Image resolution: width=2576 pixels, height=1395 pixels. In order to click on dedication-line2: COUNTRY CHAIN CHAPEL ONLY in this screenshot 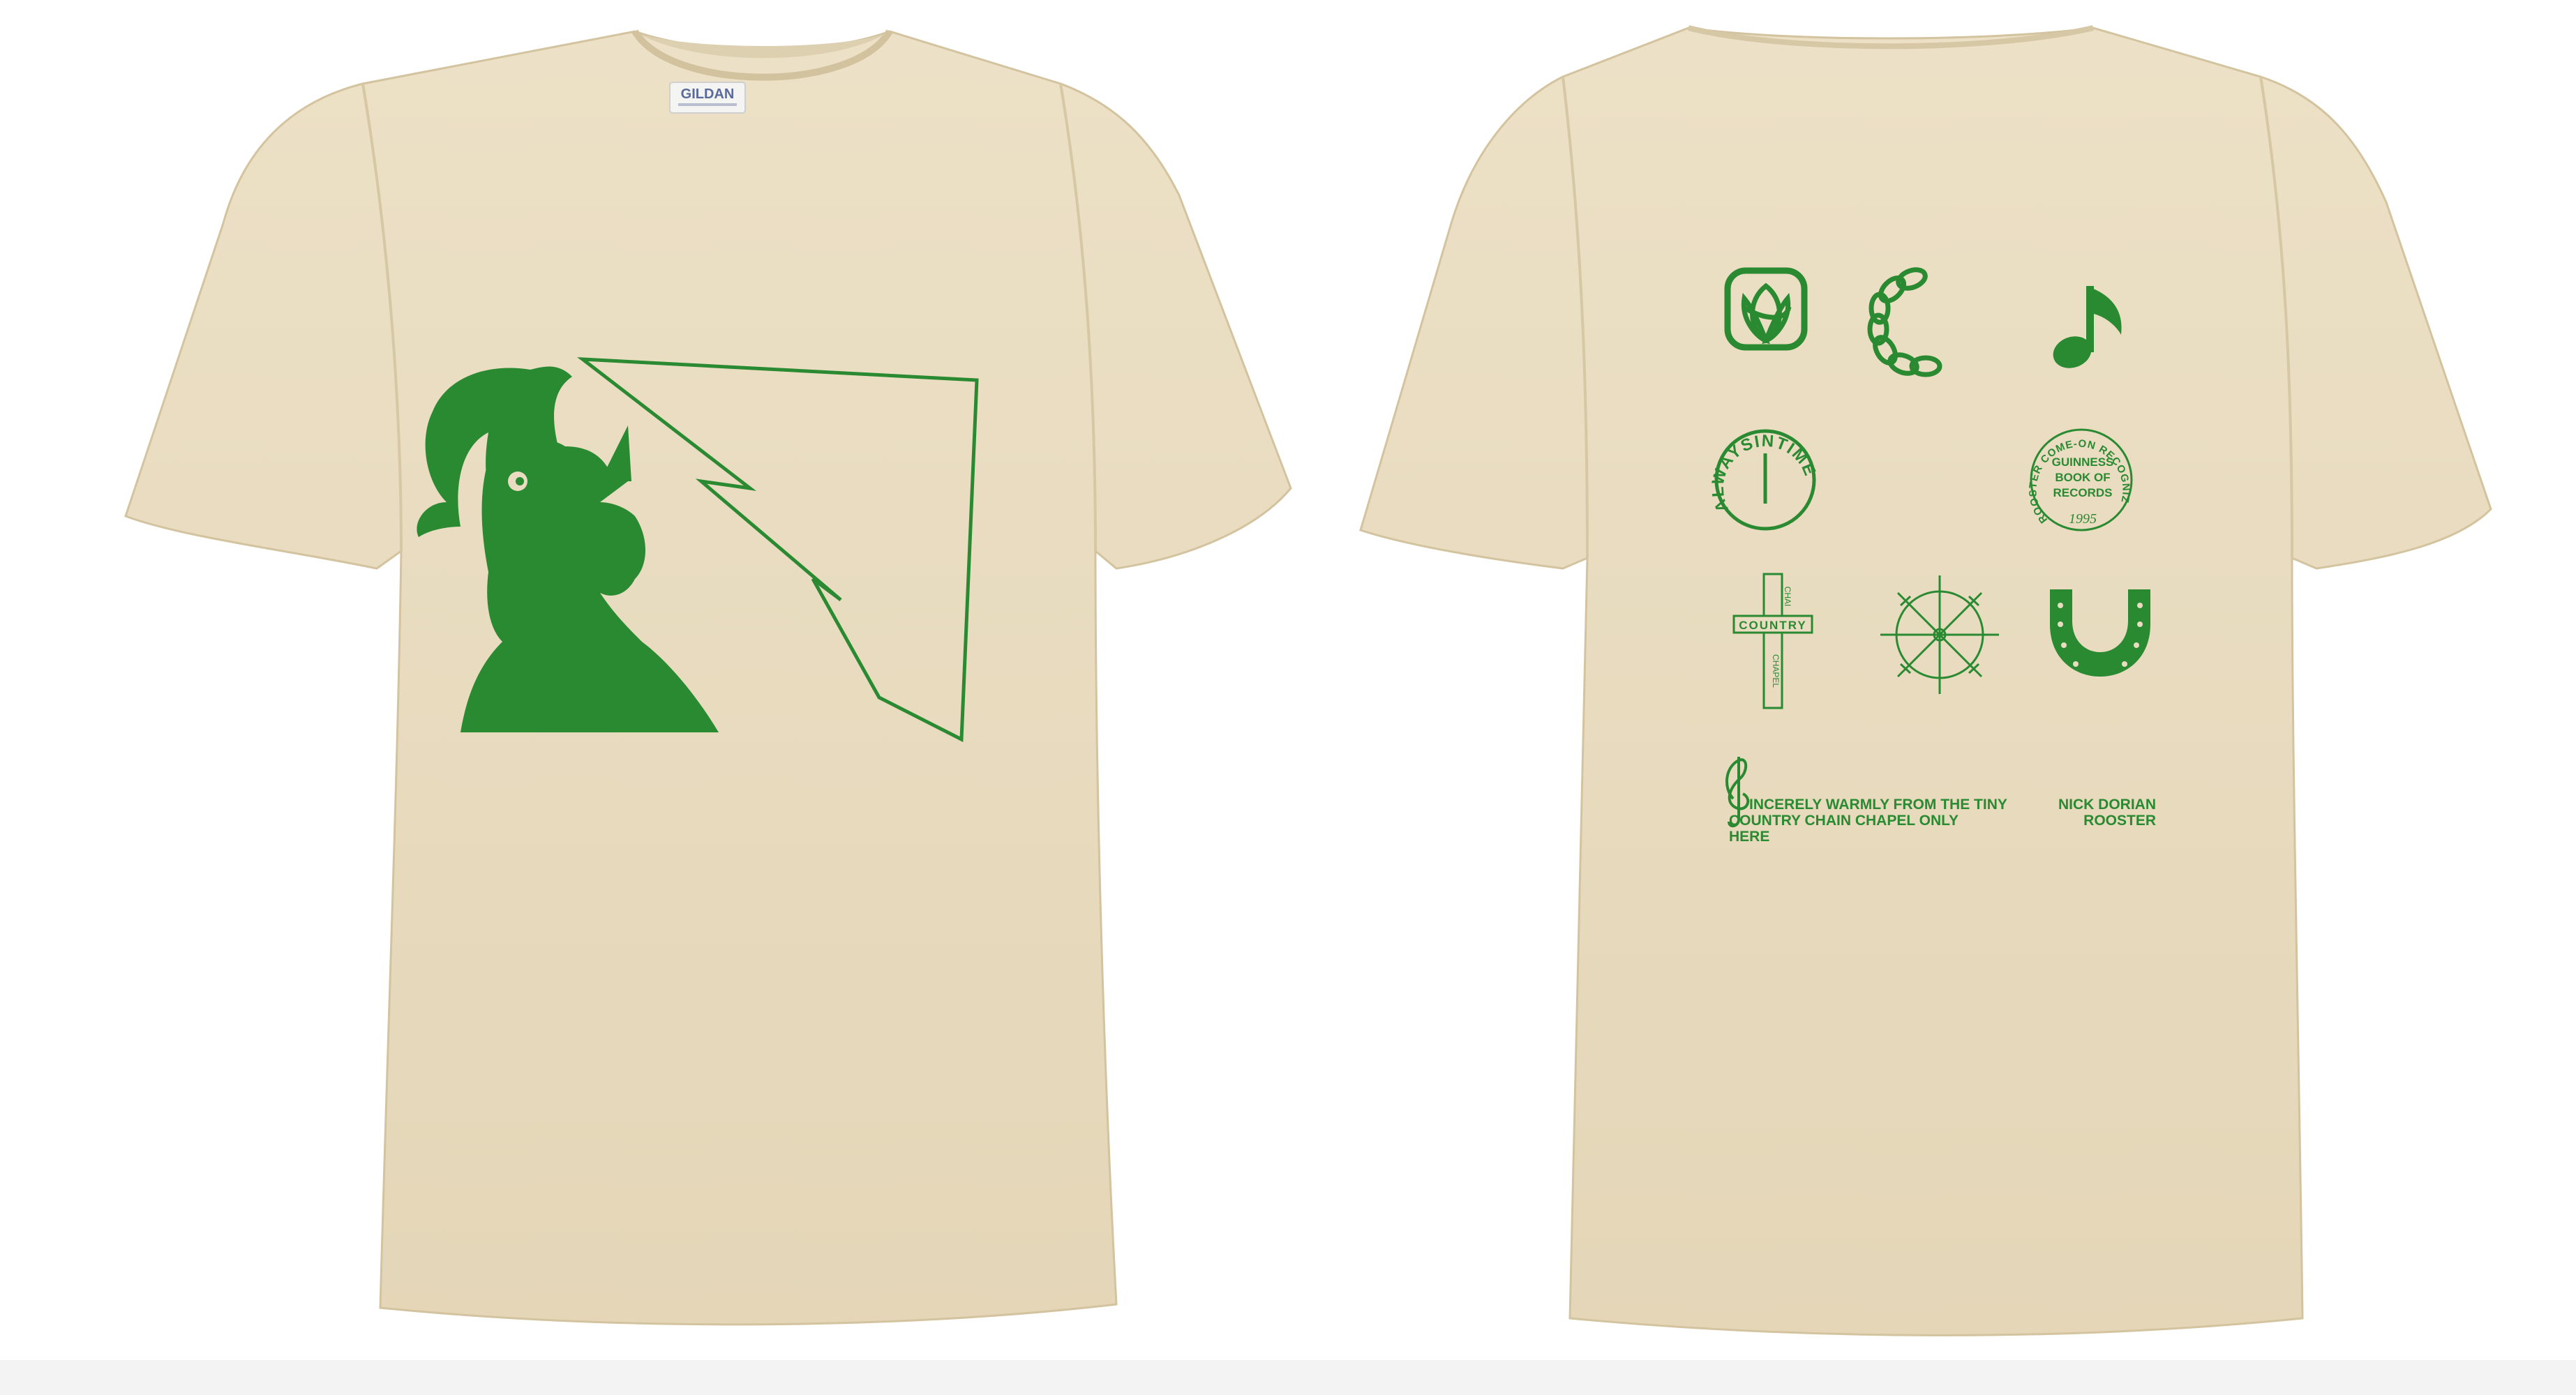, I will do `click(1844, 821)`.